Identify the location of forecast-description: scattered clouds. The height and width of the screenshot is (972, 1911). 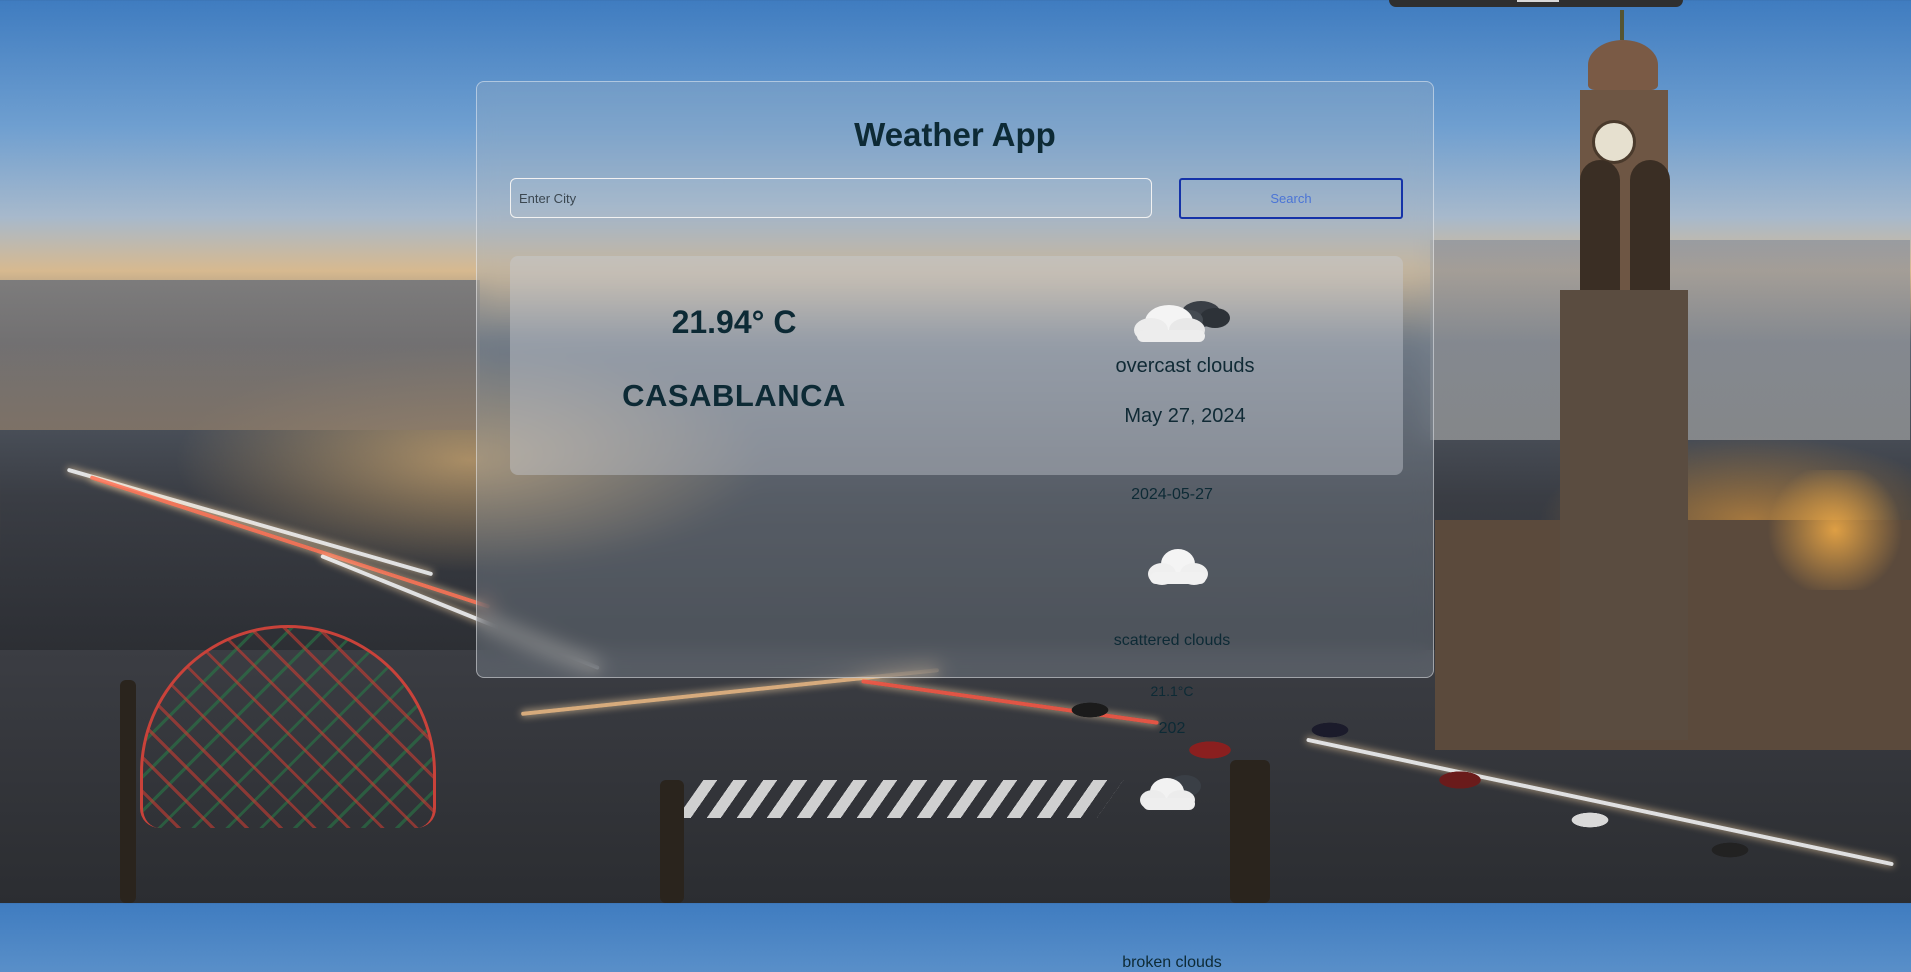
(1172, 640).